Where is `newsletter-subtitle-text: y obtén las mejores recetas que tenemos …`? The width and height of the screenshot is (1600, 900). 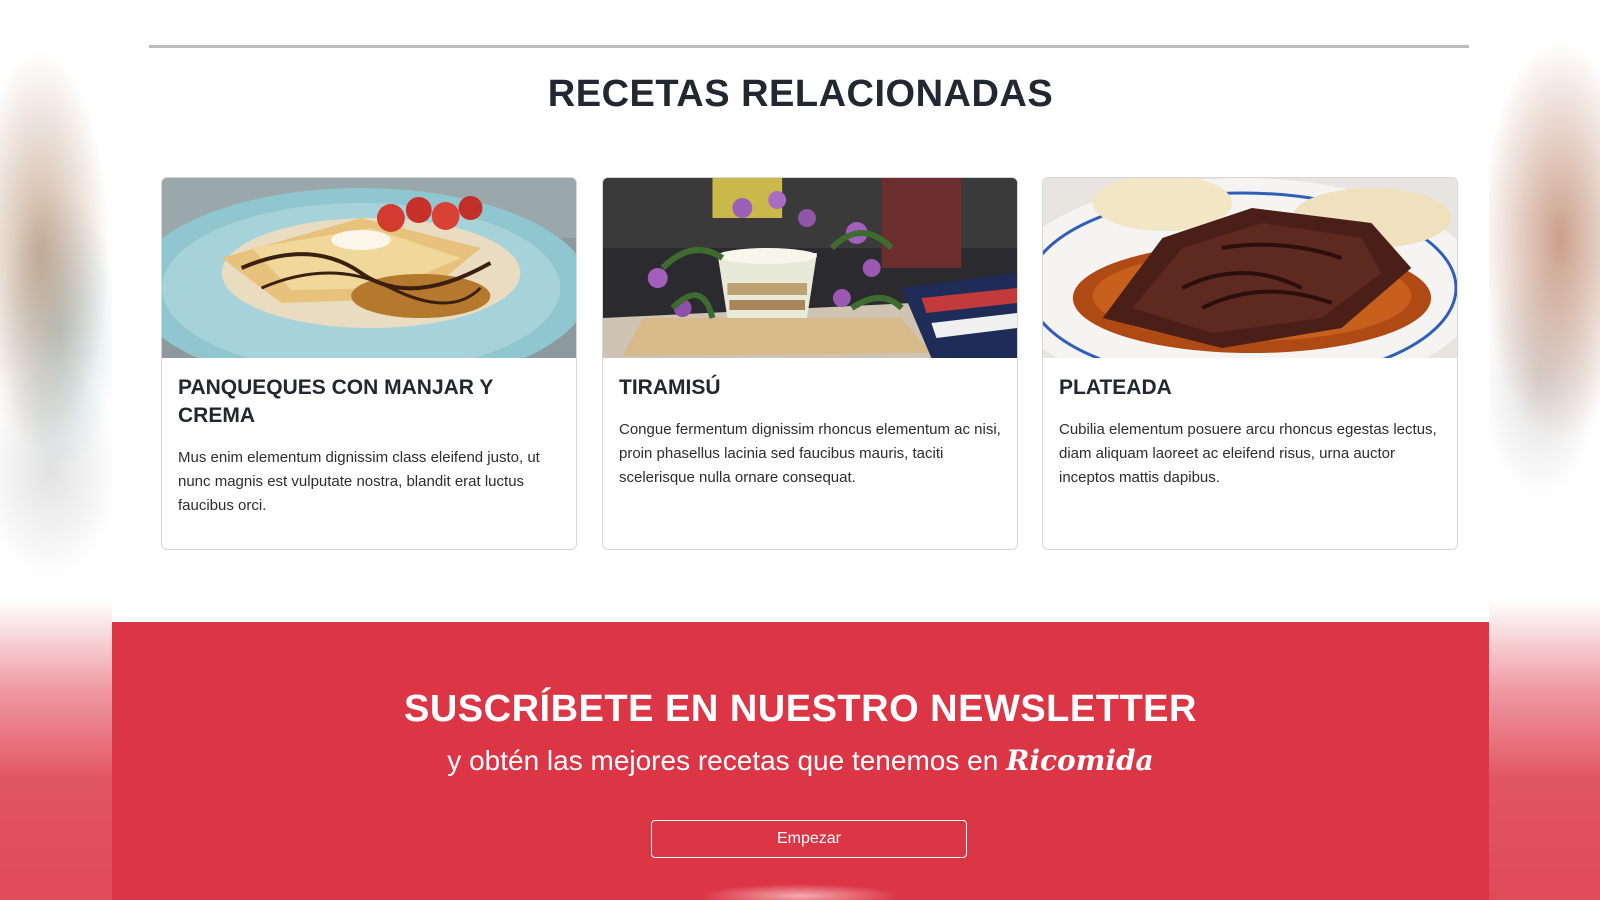
newsletter-subtitle-text: y obtén las mejores recetas que tenemos … is located at coordinates (723, 760).